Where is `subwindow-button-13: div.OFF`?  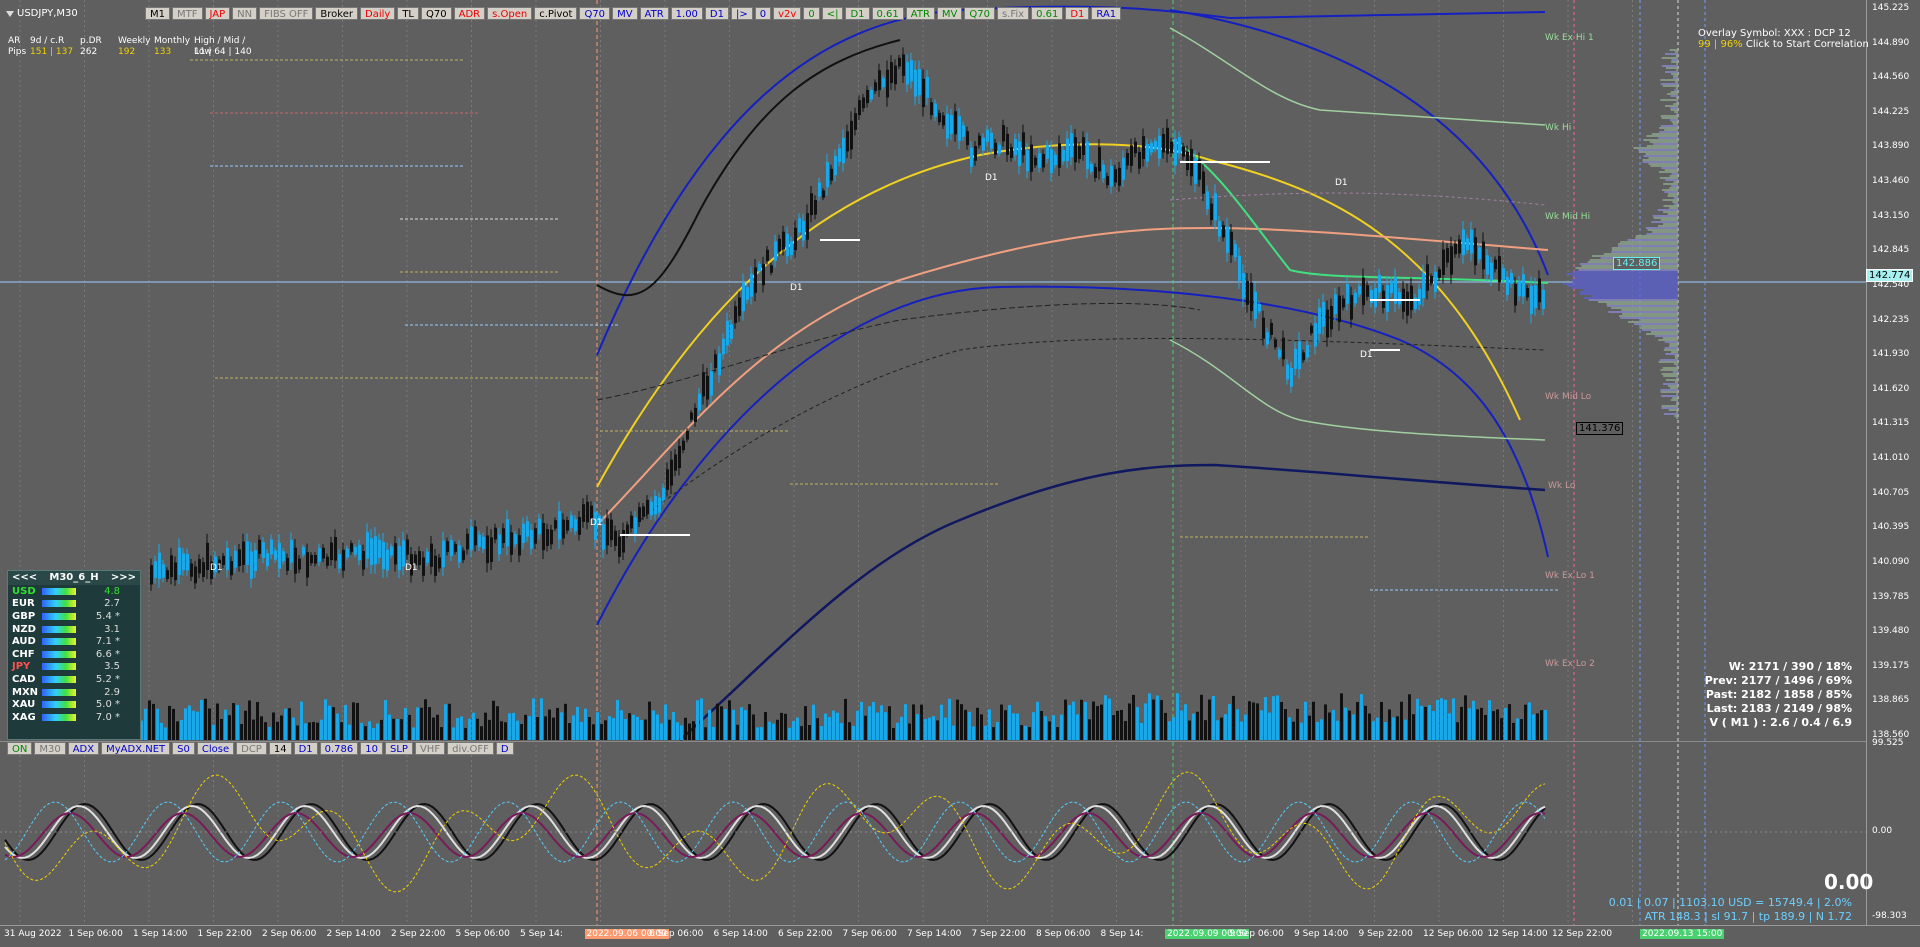 subwindow-button-13: div.OFF is located at coordinates (470, 748).